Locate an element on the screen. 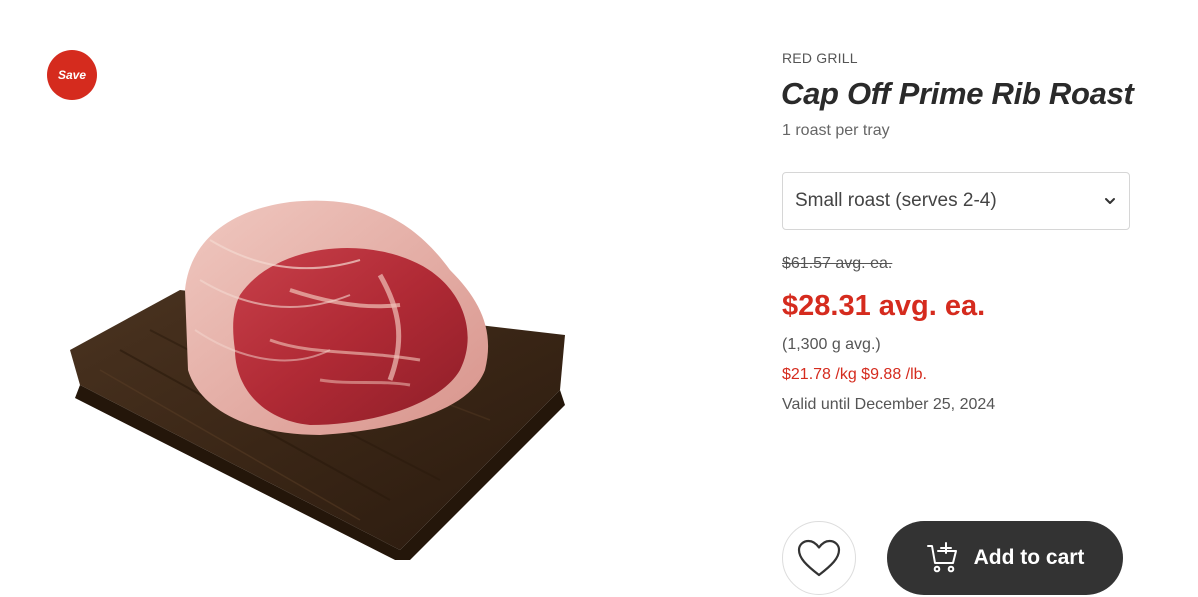 This screenshot has width=1198, height=597. average-weight: (1,300 g avg.) is located at coordinates (831, 344).